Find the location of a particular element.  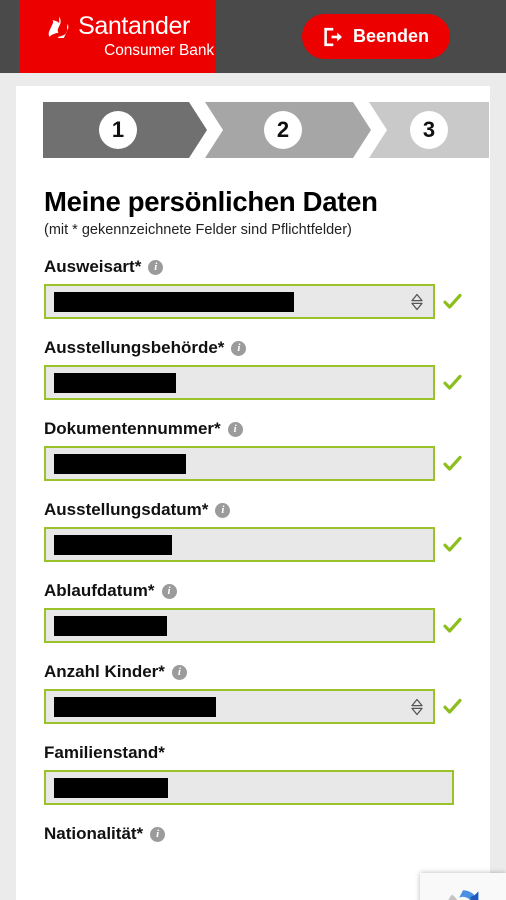

field-anzahl-kinder-input-row is located at coordinates (253, 706).